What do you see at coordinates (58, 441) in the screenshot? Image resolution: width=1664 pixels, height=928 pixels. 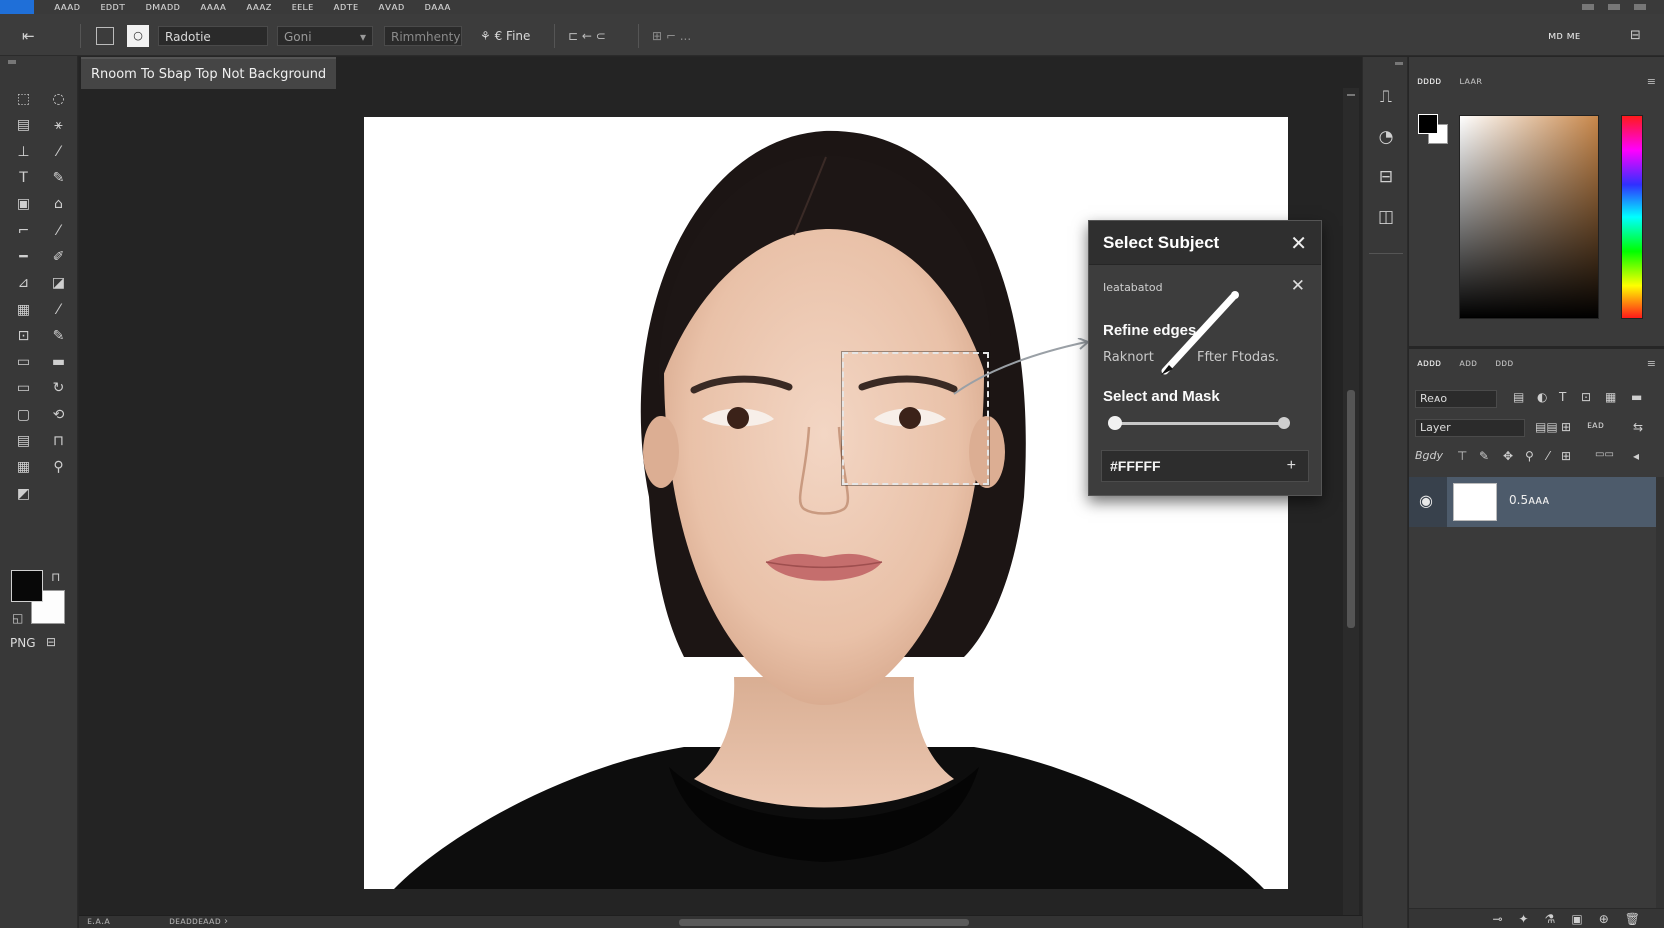 I see `tool-button: ⊓` at bounding box center [58, 441].